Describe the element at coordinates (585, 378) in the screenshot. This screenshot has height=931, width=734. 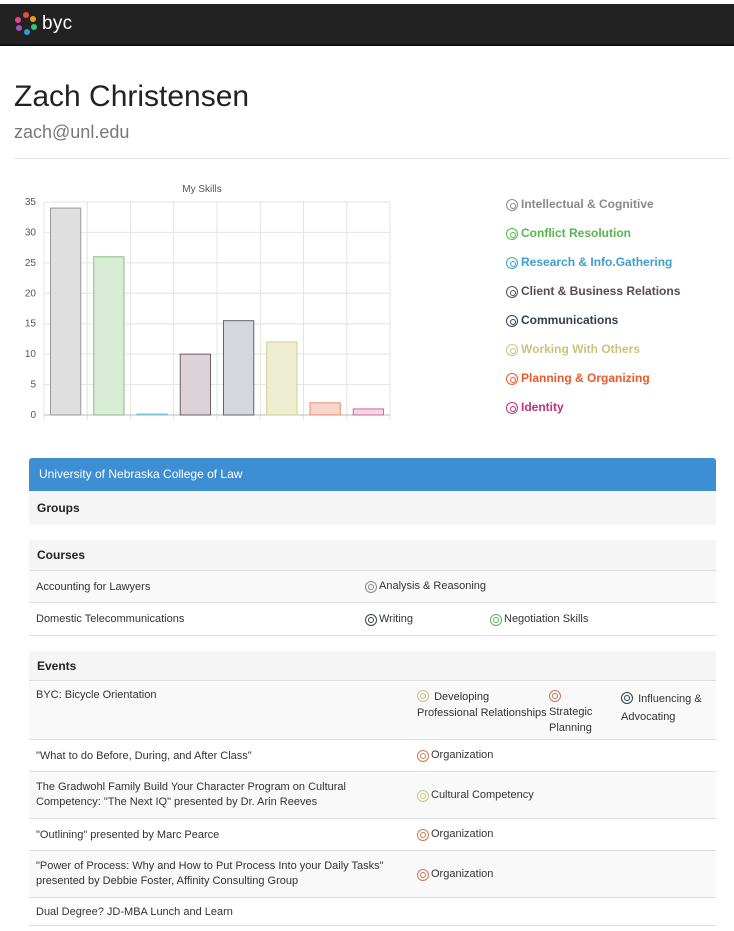
I see `legend-label: Planning & Organizing` at that location.